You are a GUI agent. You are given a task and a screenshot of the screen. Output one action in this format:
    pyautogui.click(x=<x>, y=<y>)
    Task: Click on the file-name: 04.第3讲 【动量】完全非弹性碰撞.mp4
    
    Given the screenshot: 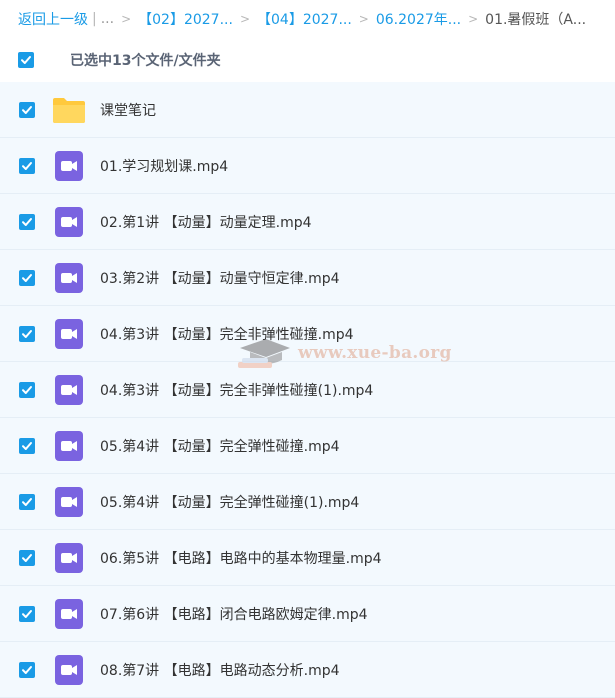 What is the action you would take?
    pyautogui.click(x=227, y=334)
    